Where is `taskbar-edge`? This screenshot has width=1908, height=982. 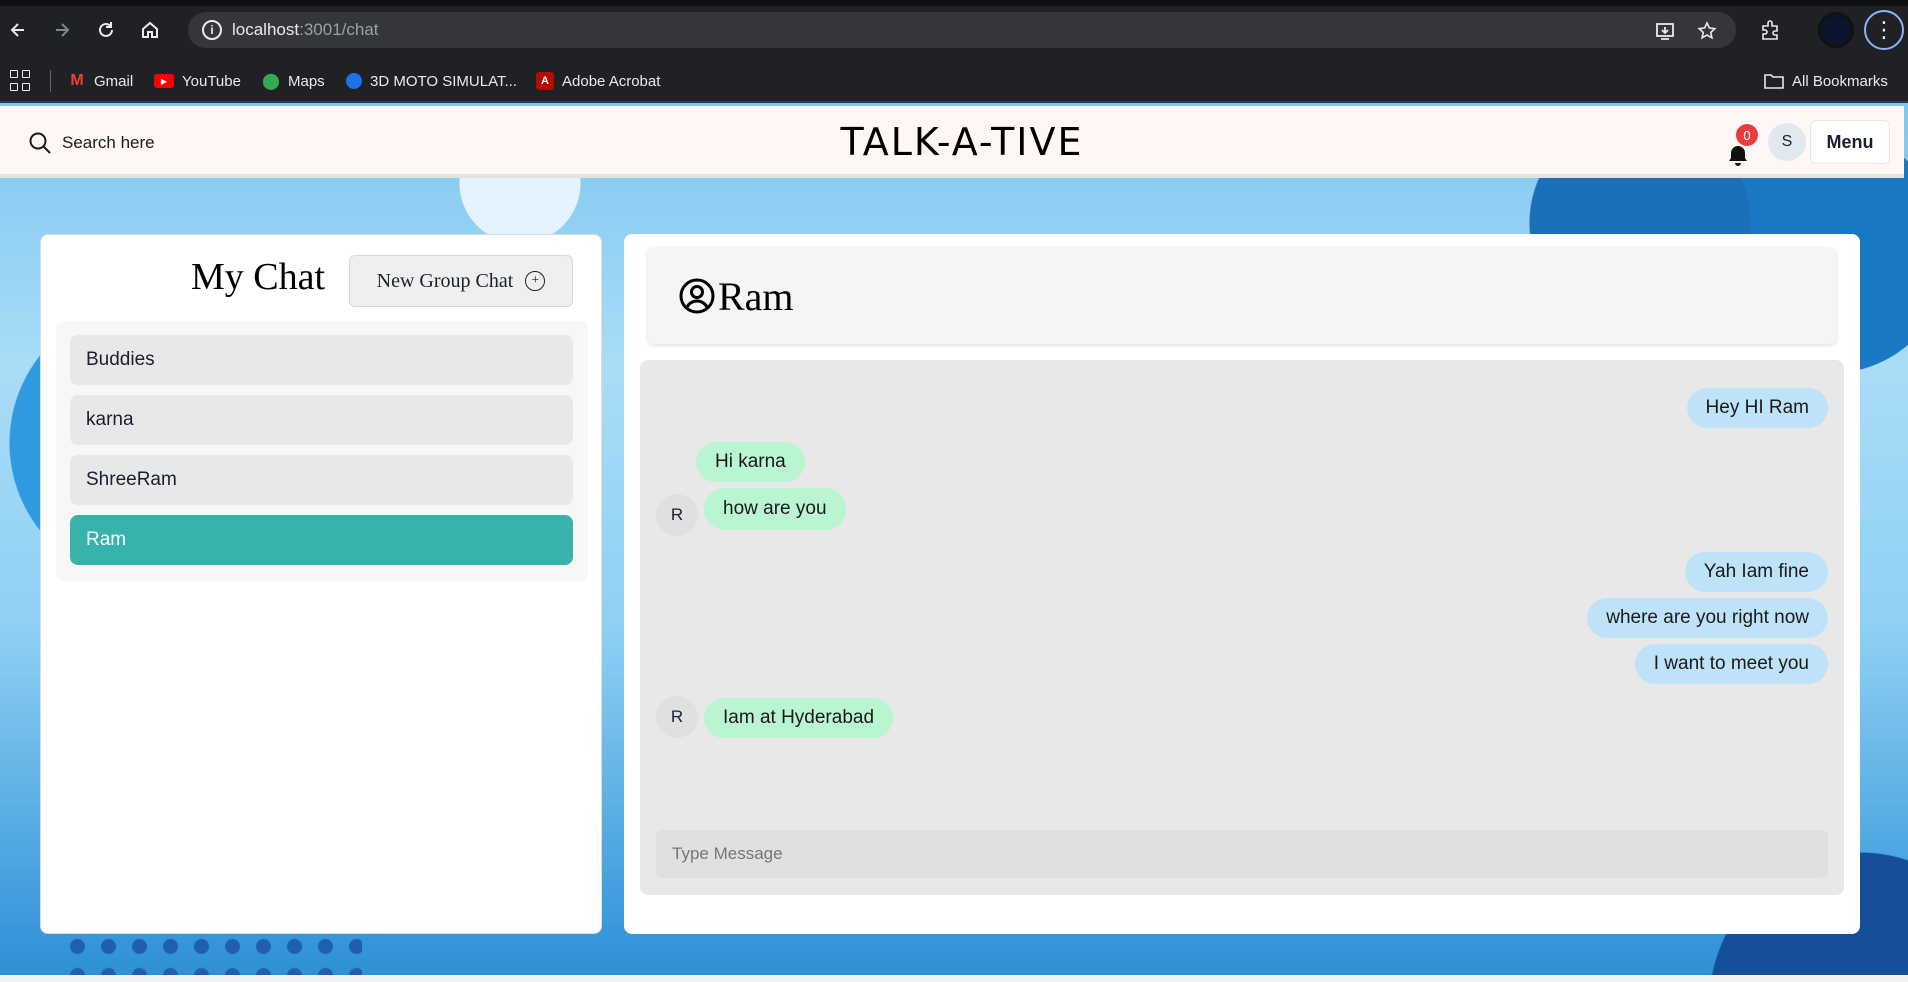
taskbar-edge is located at coordinates (954, 978).